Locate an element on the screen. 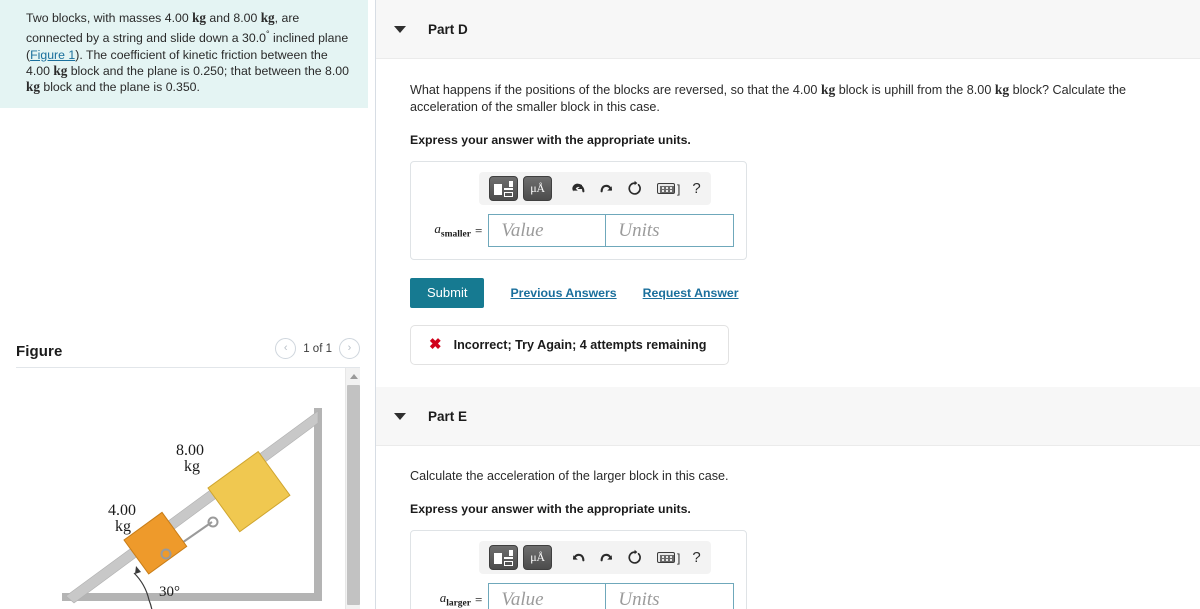  figure-header: Figure ‹ 1 of 1 › is located at coordinates (188, 351).